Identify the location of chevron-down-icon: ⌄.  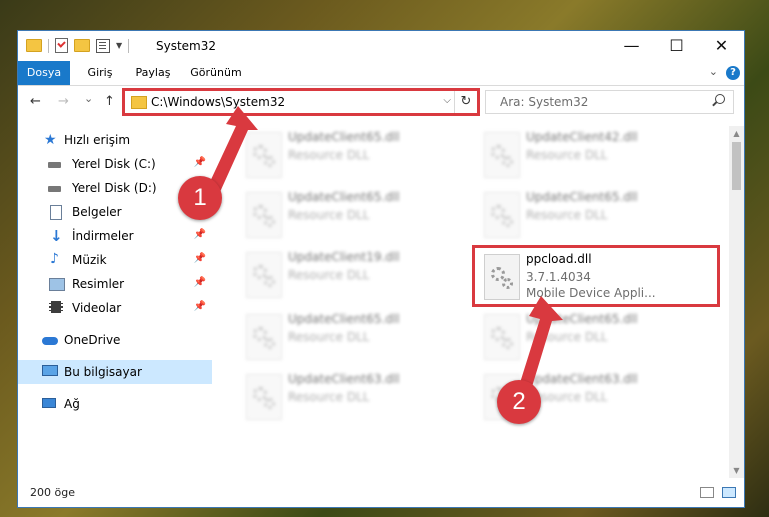
(713, 71).